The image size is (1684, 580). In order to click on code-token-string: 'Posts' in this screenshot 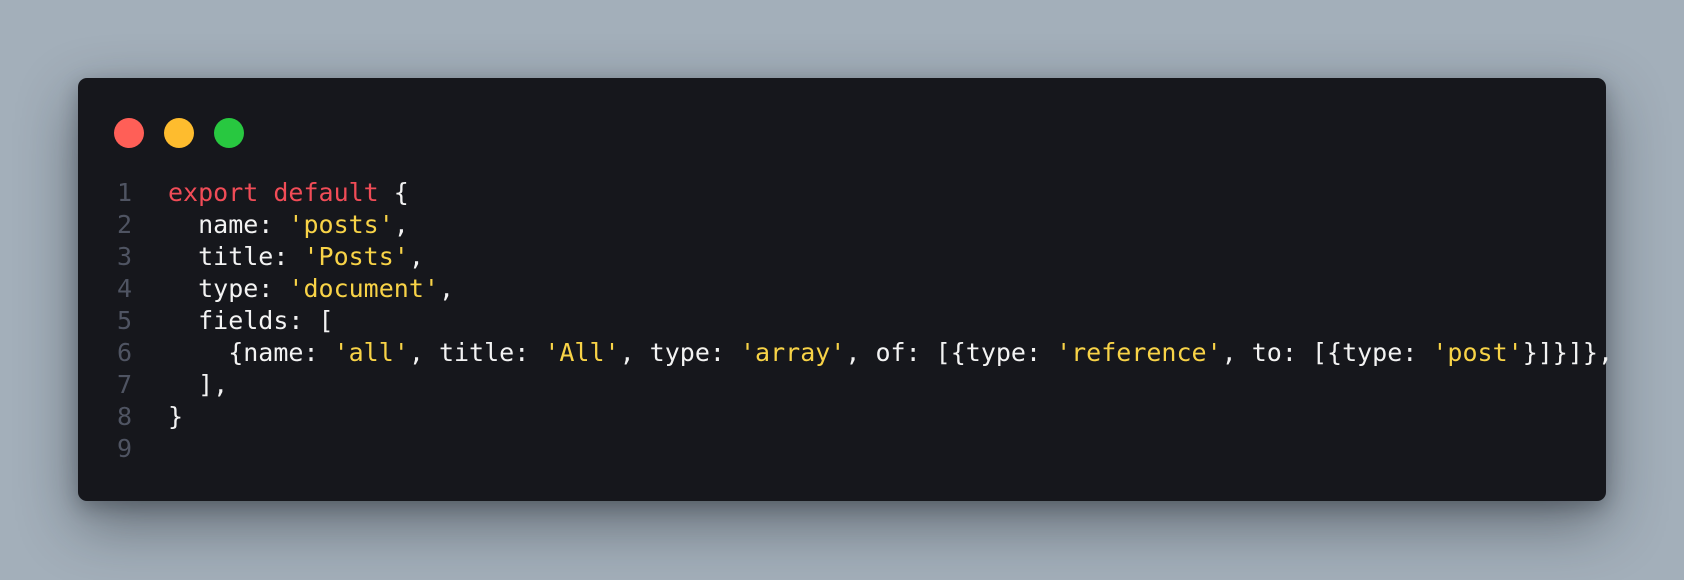, I will do `click(356, 256)`.